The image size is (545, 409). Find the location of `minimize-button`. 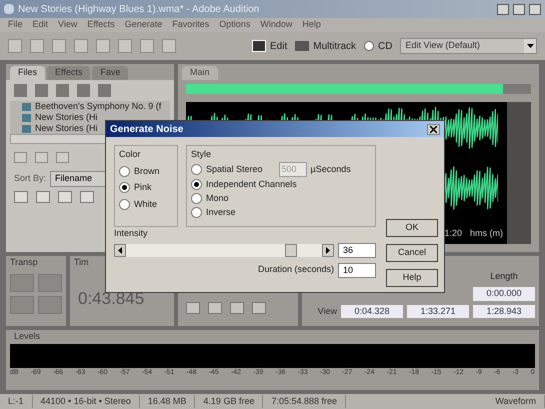

minimize-button is located at coordinates (503, 9).